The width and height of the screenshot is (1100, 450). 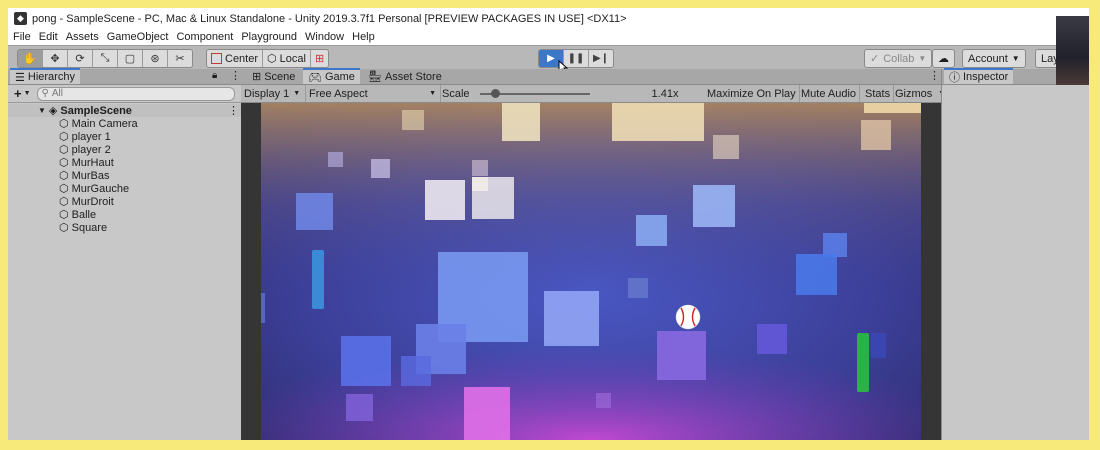 I want to click on grid-snap-button: ⊞, so click(x=319, y=58).